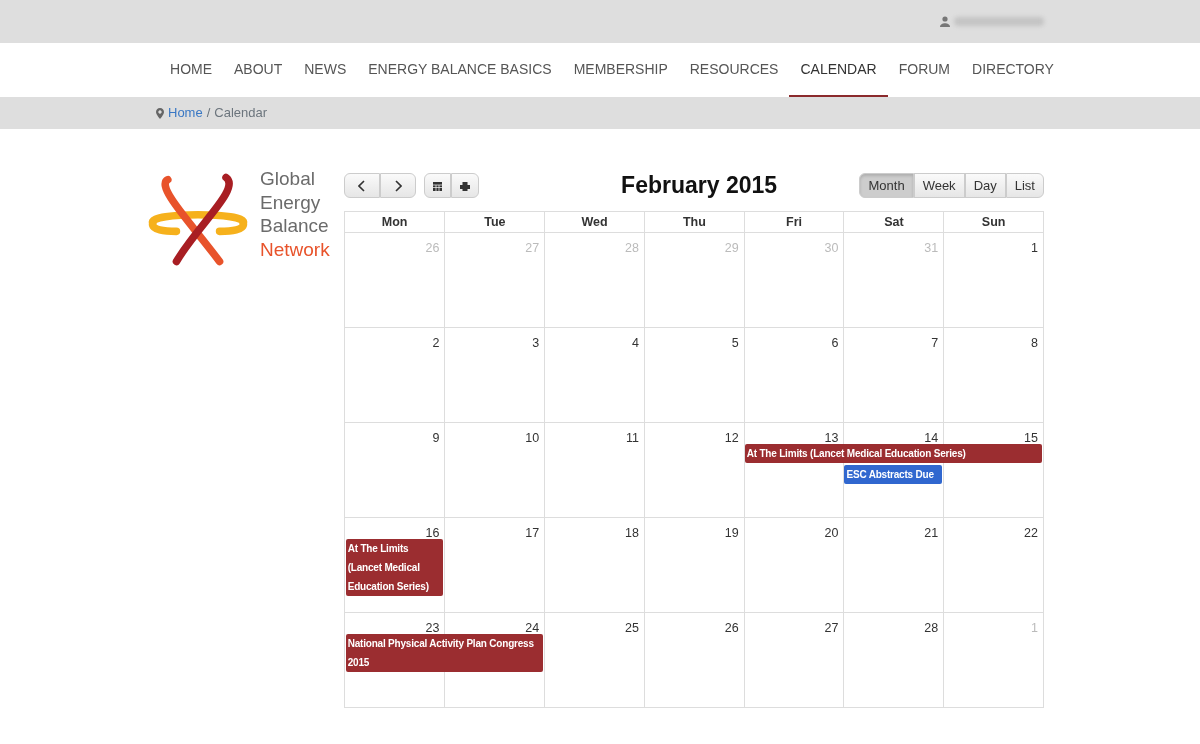 The width and height of the screenshot is (1200, 744). Describe the element at coordinates (735, 342) in the screenshot. I see `day-number: 5` at that location.